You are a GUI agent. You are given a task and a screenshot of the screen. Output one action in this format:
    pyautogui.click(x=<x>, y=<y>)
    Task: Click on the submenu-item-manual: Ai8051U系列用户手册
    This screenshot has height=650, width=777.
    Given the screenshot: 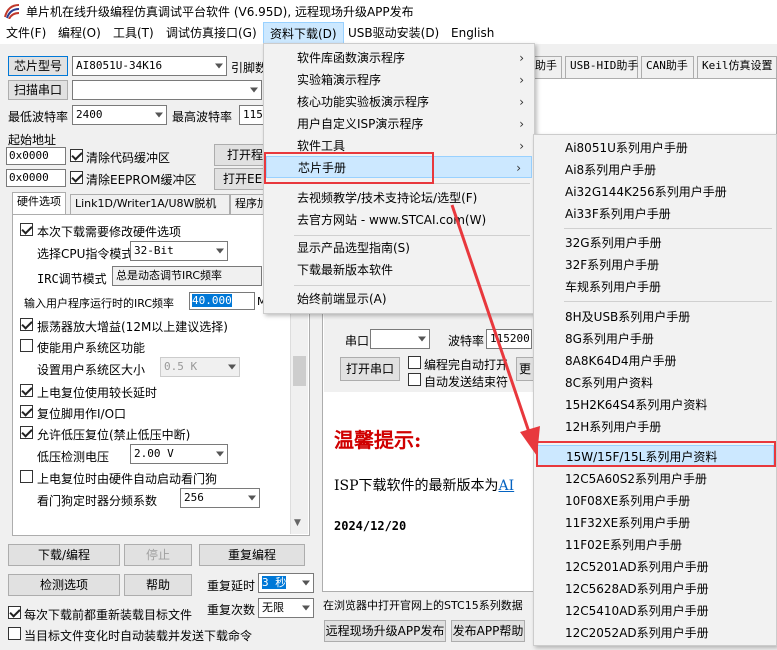 What is the action you would take?
    pyautogui.click(x=655, y=148)
    